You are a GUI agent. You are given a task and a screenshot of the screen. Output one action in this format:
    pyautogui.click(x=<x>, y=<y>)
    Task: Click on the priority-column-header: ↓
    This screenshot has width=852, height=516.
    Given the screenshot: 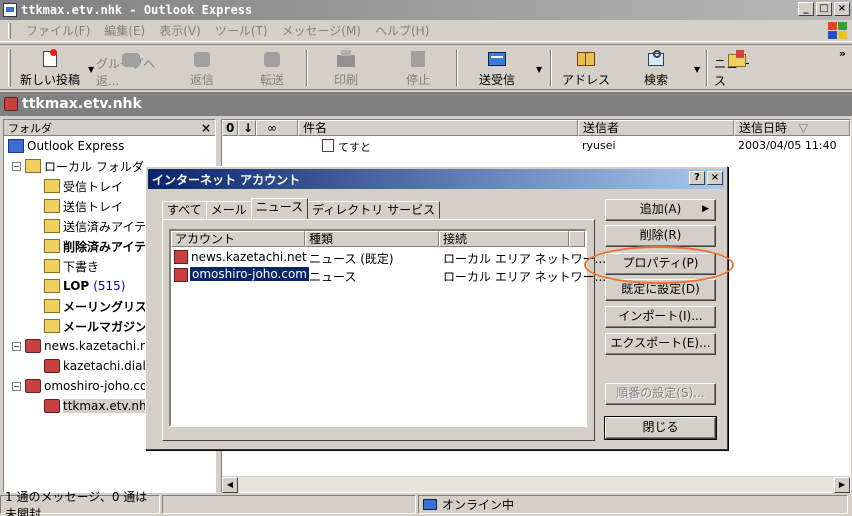 What is the action you would take?
    pyautogui.click(x=247, y=128)
    